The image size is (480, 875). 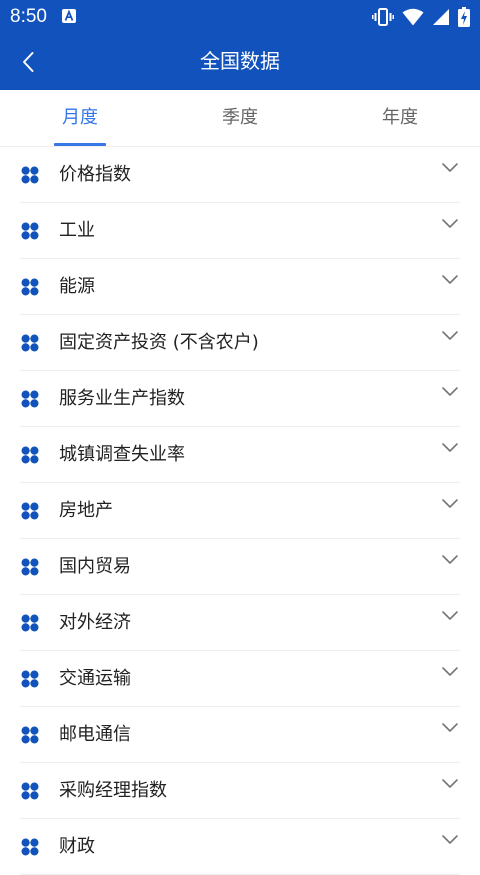 What do you see at coordinates (400, 118) in the screenshot?
I see `tab-yearly: 年度` at bounding box center [400, 118].